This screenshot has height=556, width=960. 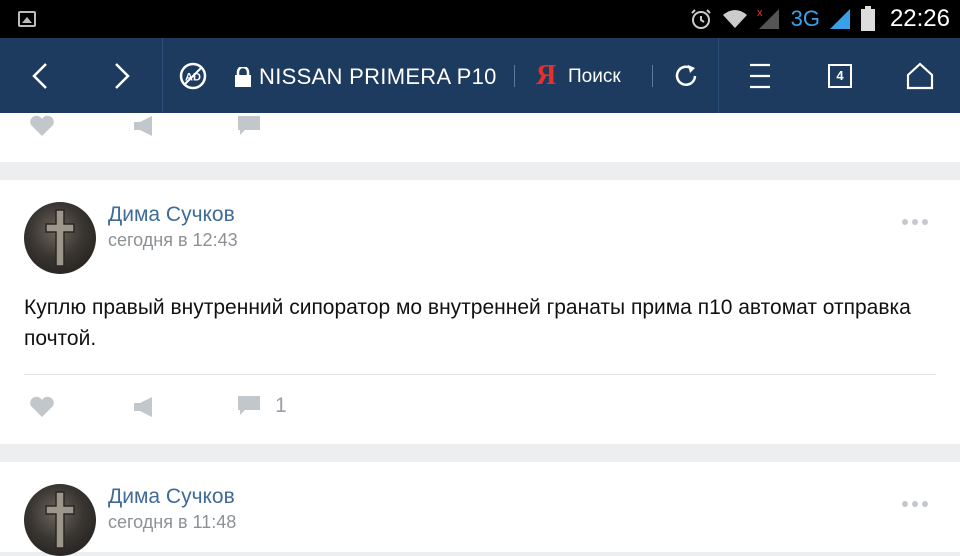 I want to click on back-button, so click(x=40, y=75).